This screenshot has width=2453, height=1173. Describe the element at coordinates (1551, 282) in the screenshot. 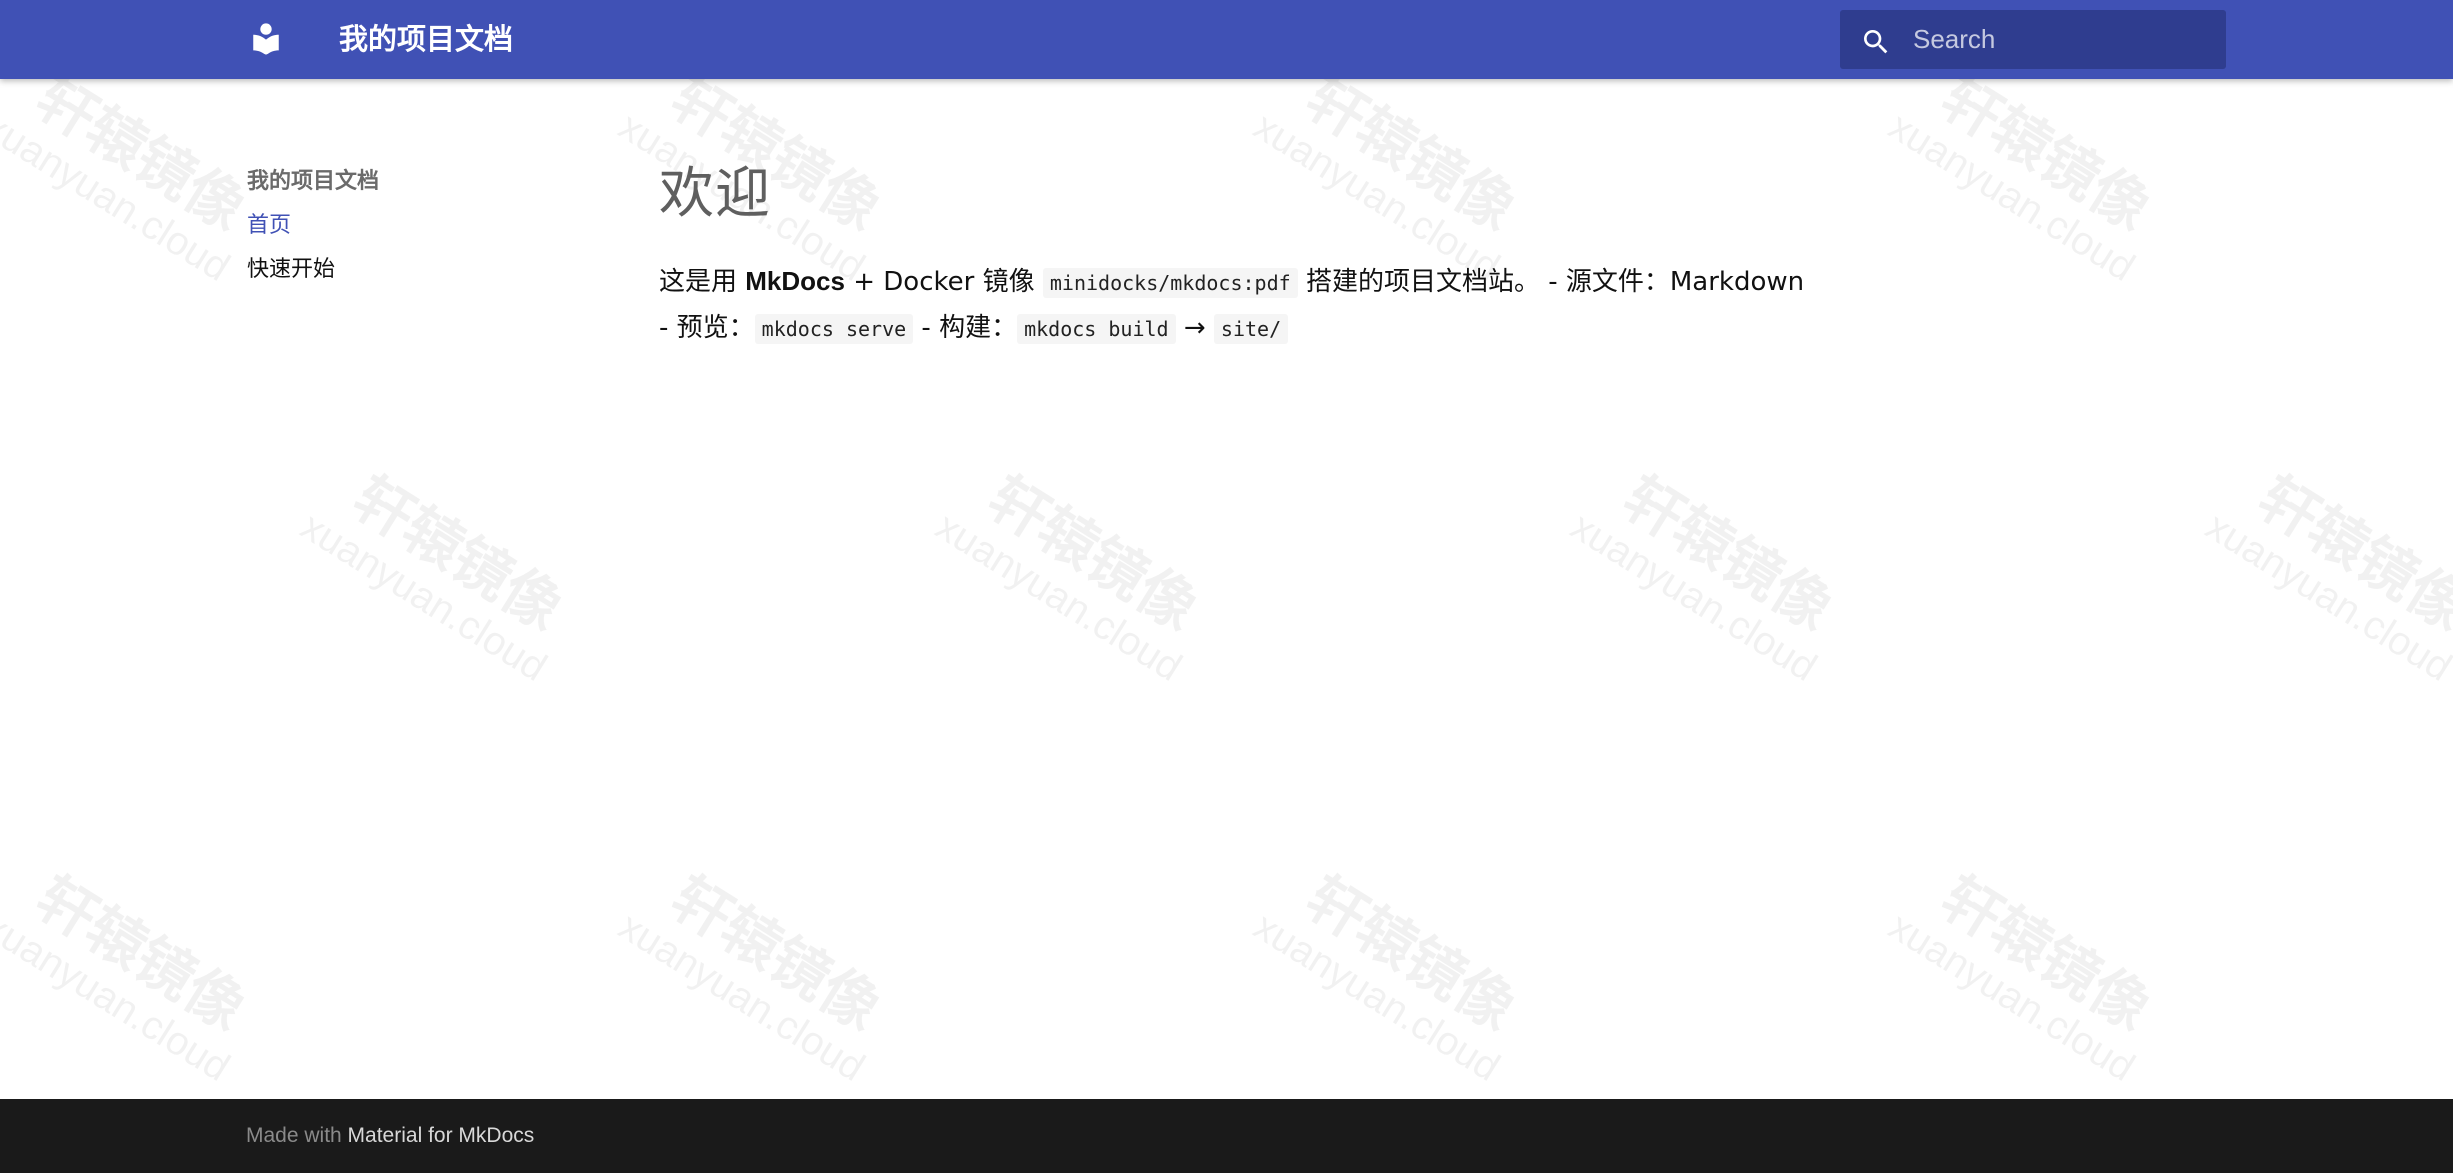

I see `text-segment: 搭建的项目文档站。 - 源文件：Markdown` at that location.